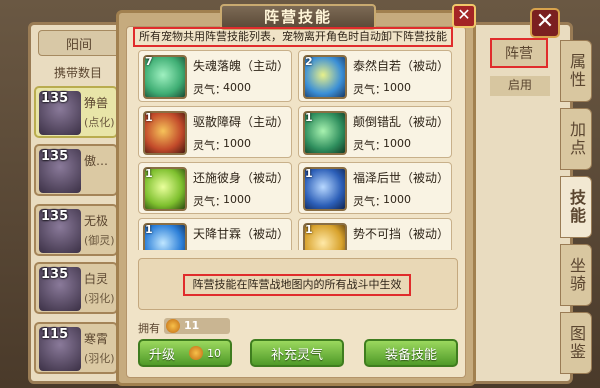  What do you see at coordinates (161, 355) in the screenshot?
I see `upgrade-label: 升级` at bounding box center [161, 355].